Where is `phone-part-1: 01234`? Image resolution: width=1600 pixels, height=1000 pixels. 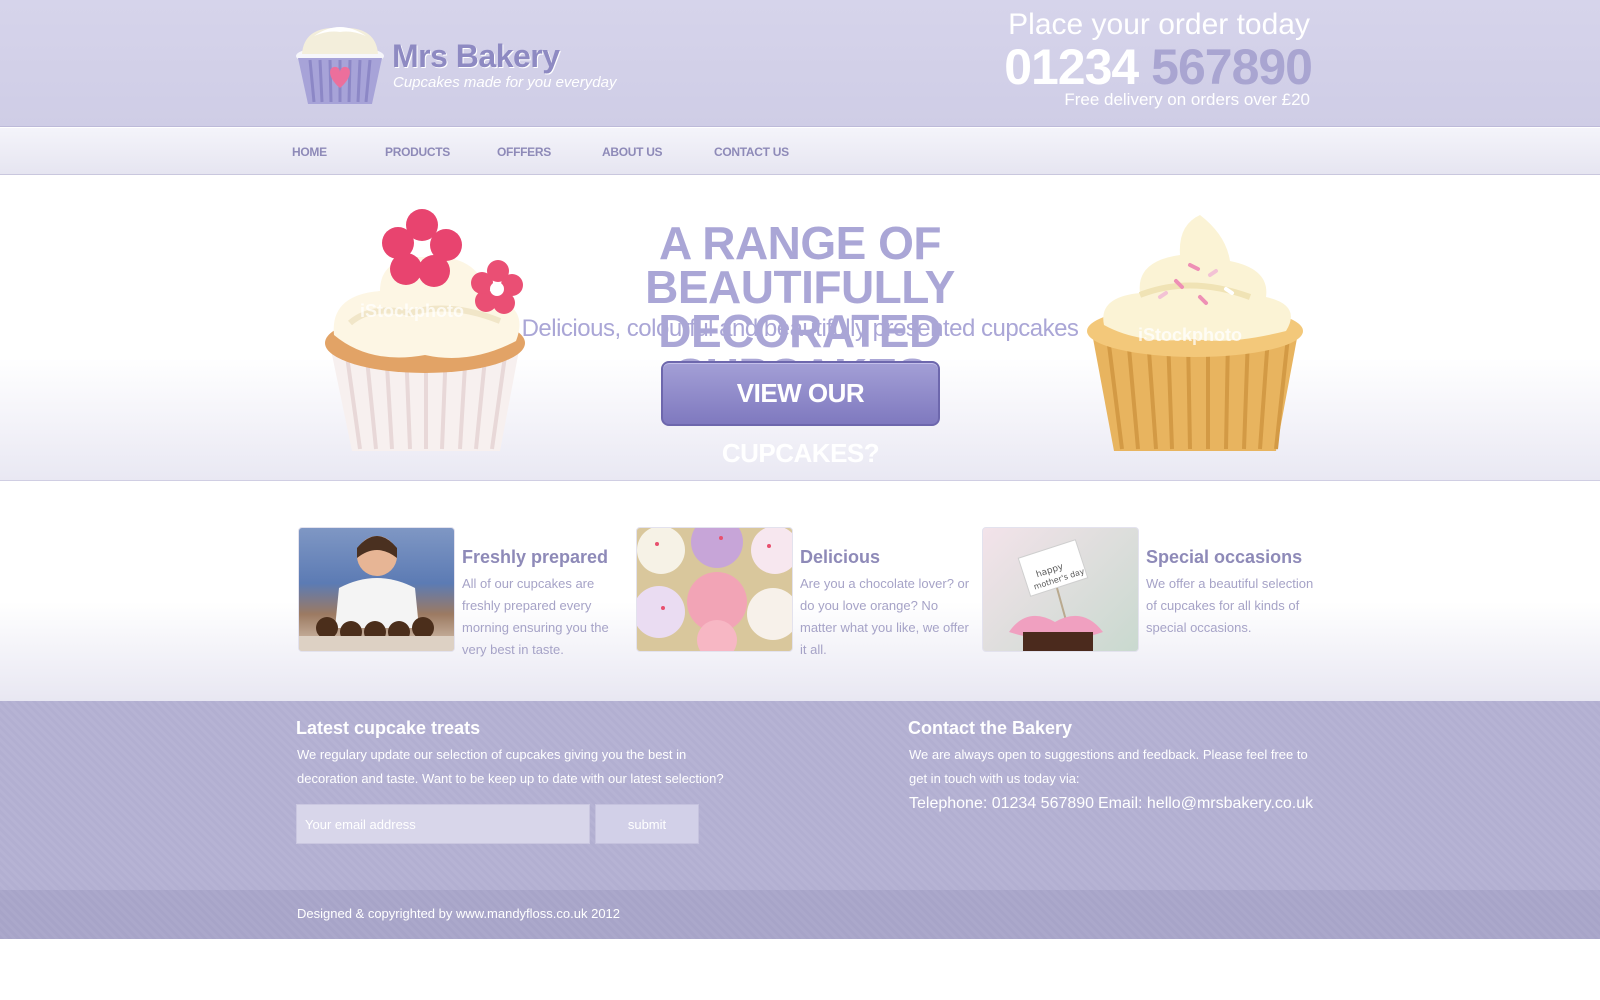
phone-part-1: 01234 is located at coordinates (1071, 67).